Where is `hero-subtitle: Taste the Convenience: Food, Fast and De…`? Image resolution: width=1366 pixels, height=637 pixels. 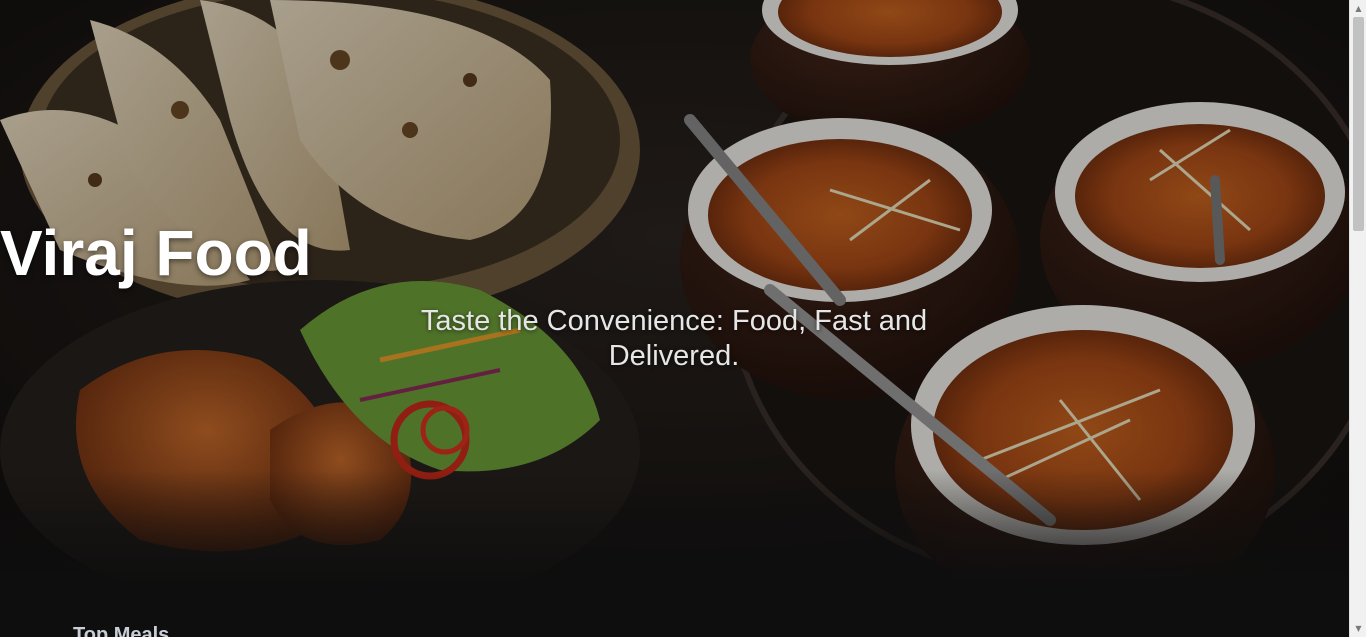 hero-subtitle: Taste the Convenience: Food, Fast and De… is located at coordinates (674, 338).